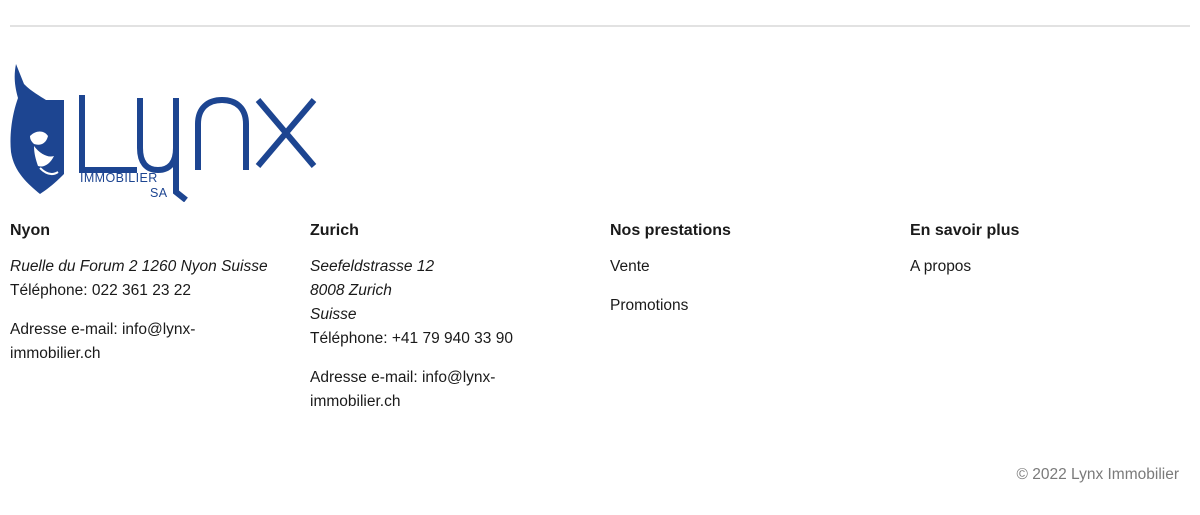 The height and width of the screenshot is (515, 1200). I want to click on logo-text-sa: SA, so click(159, 193).